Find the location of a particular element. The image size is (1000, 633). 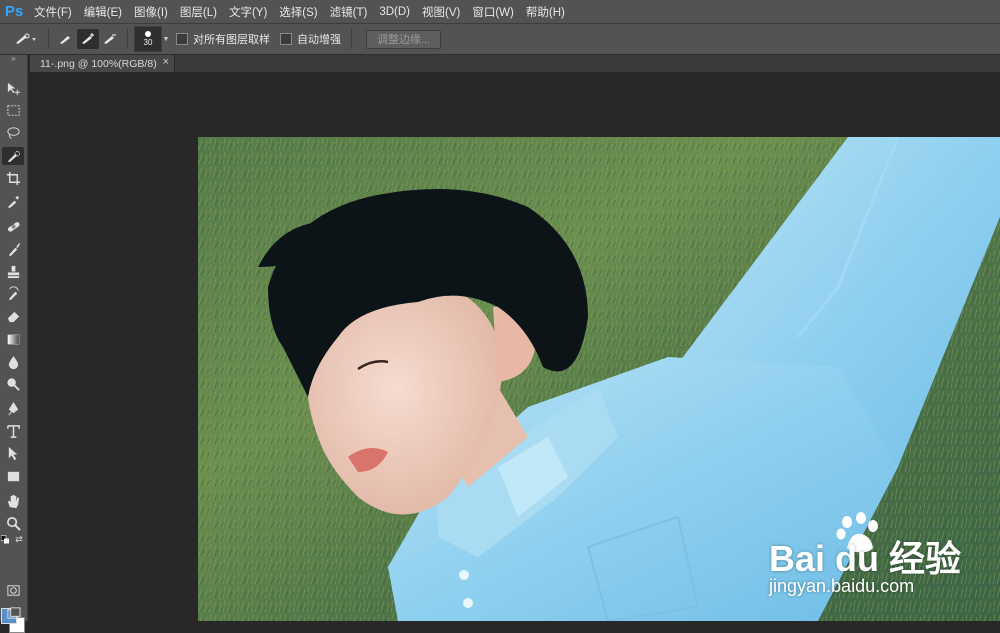

sample-all-layers-label: 对所有图层取样 is located at coordinates (231, 40).